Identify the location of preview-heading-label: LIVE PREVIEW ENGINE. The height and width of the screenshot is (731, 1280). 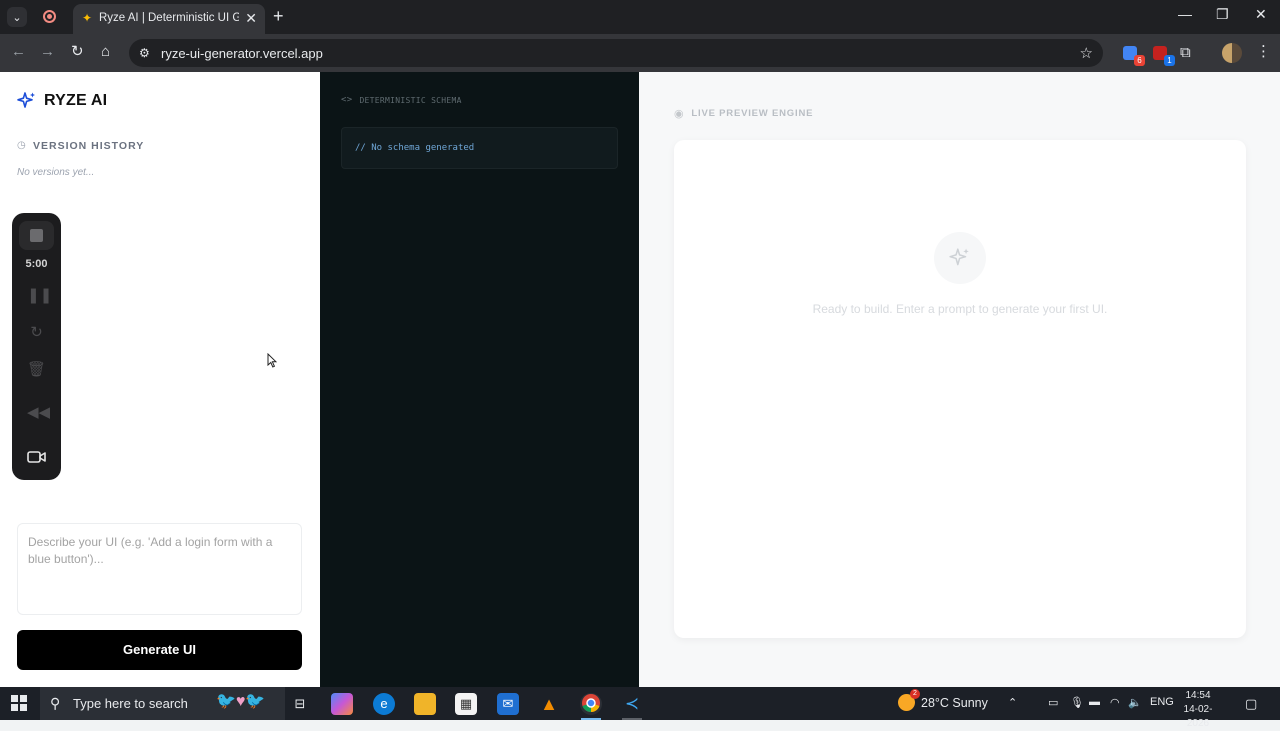
(752, 113).